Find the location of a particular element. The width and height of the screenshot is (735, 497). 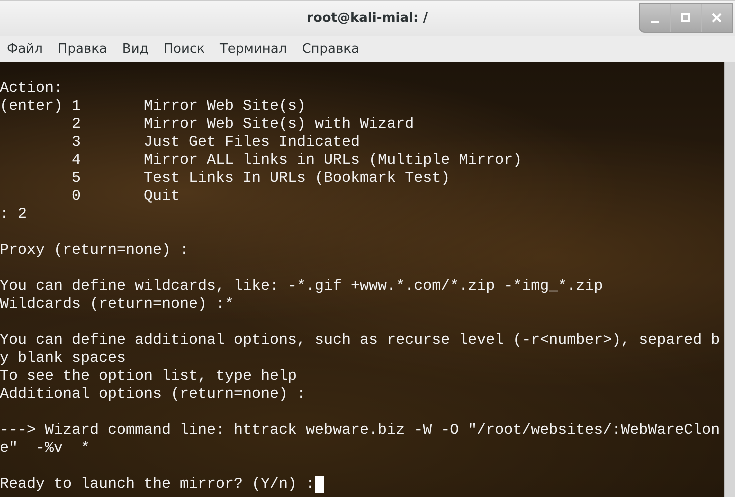

close-icon is located at coordinates (717, 18).